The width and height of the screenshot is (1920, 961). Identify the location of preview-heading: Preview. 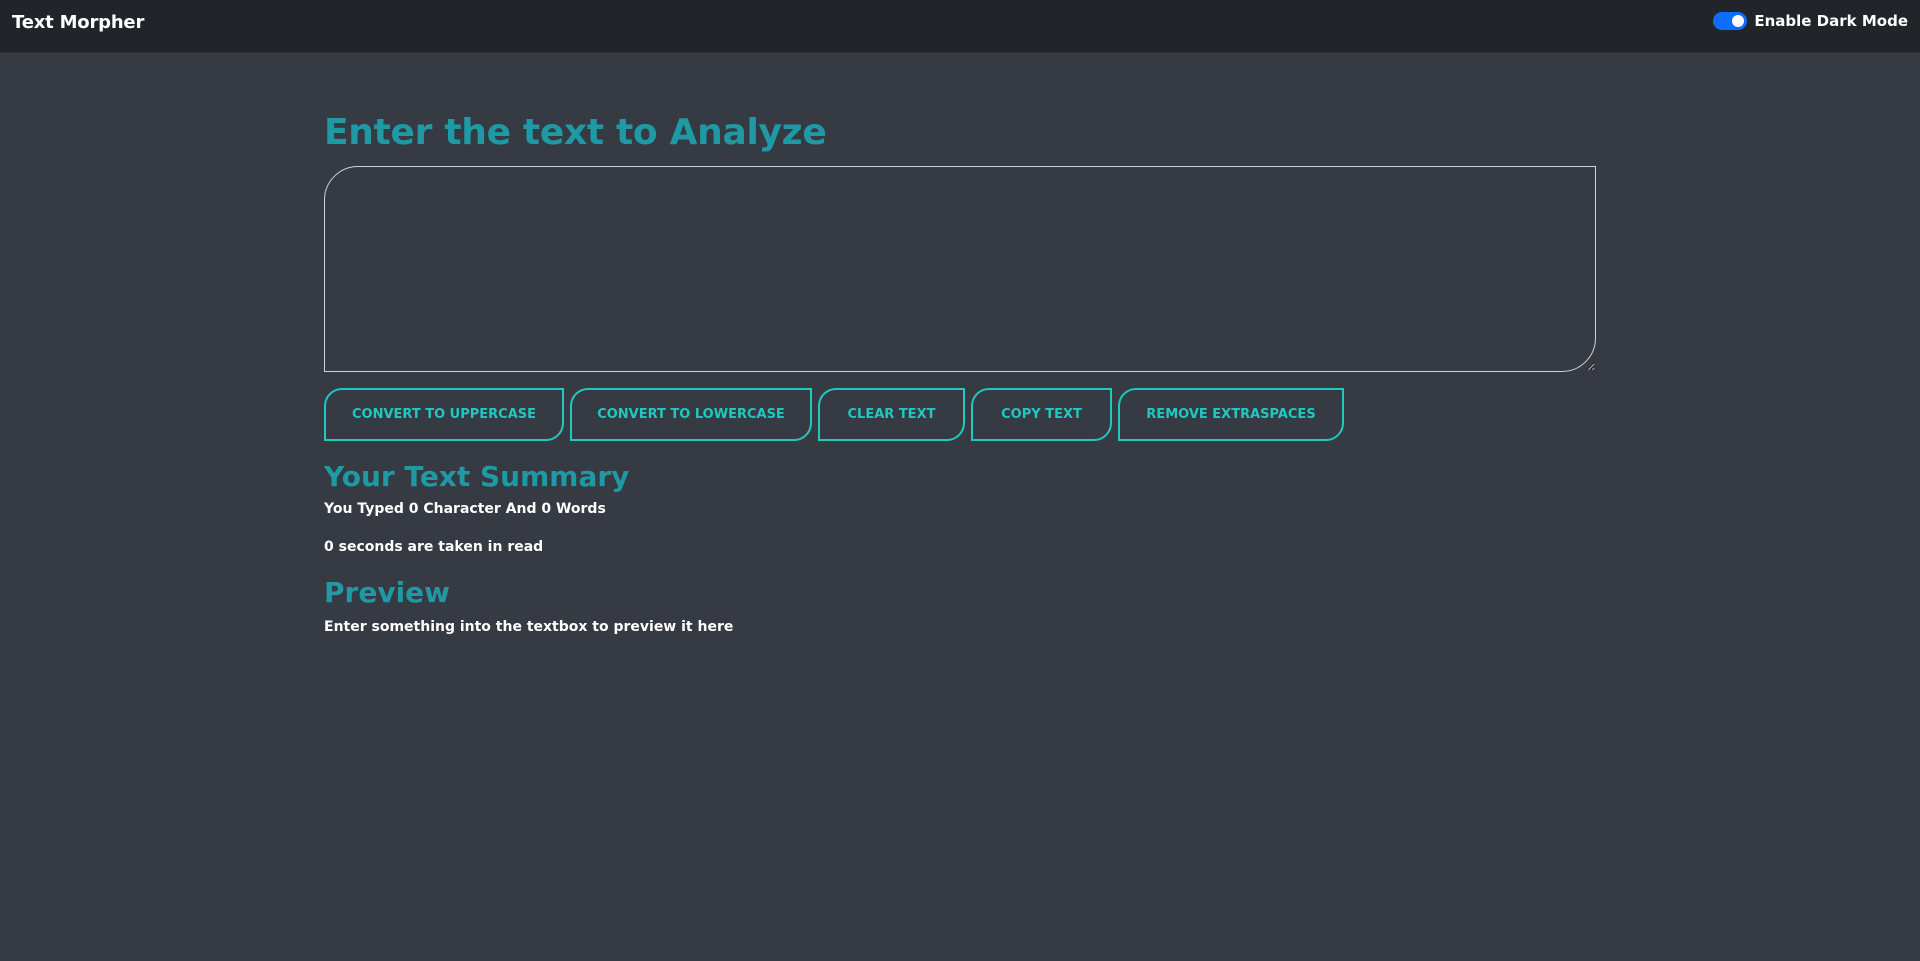
(387, 592).